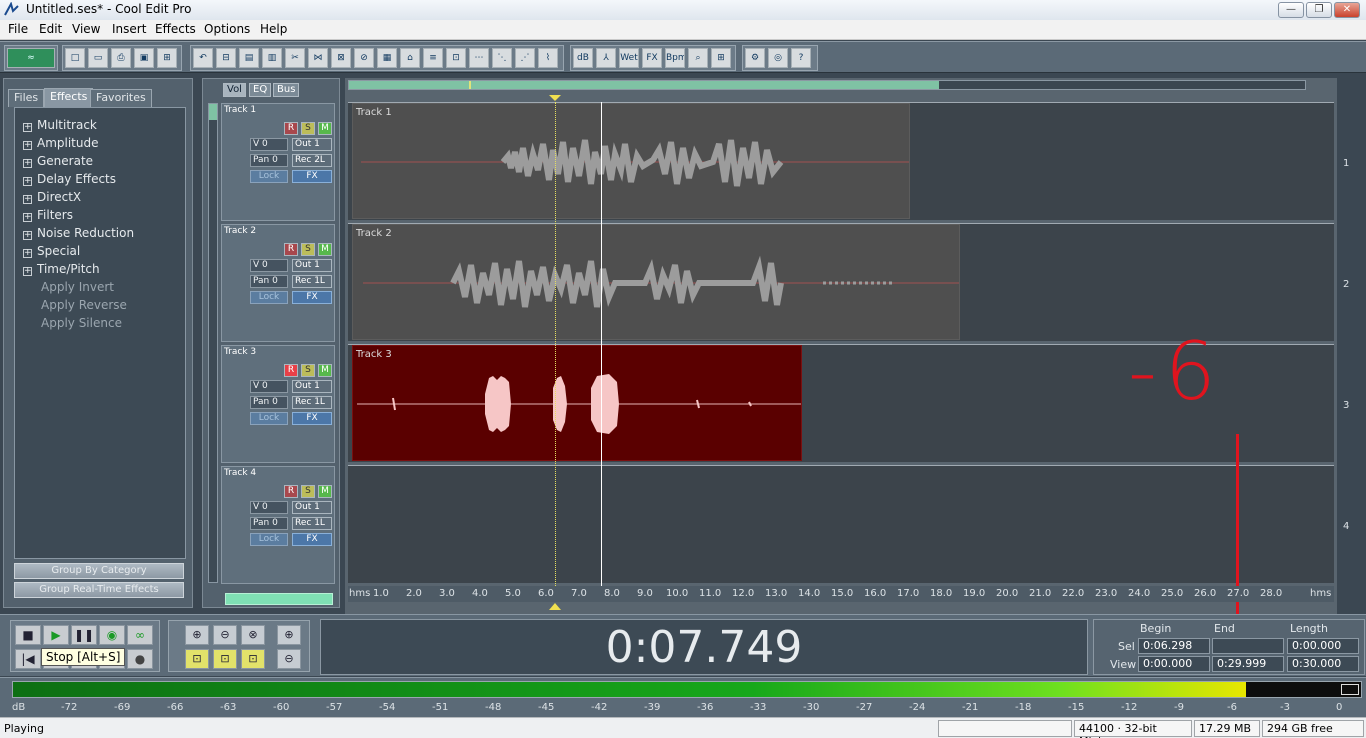 The image size is (1366, 738). I want to click on tab-vol: Vol, so click(234, 90).